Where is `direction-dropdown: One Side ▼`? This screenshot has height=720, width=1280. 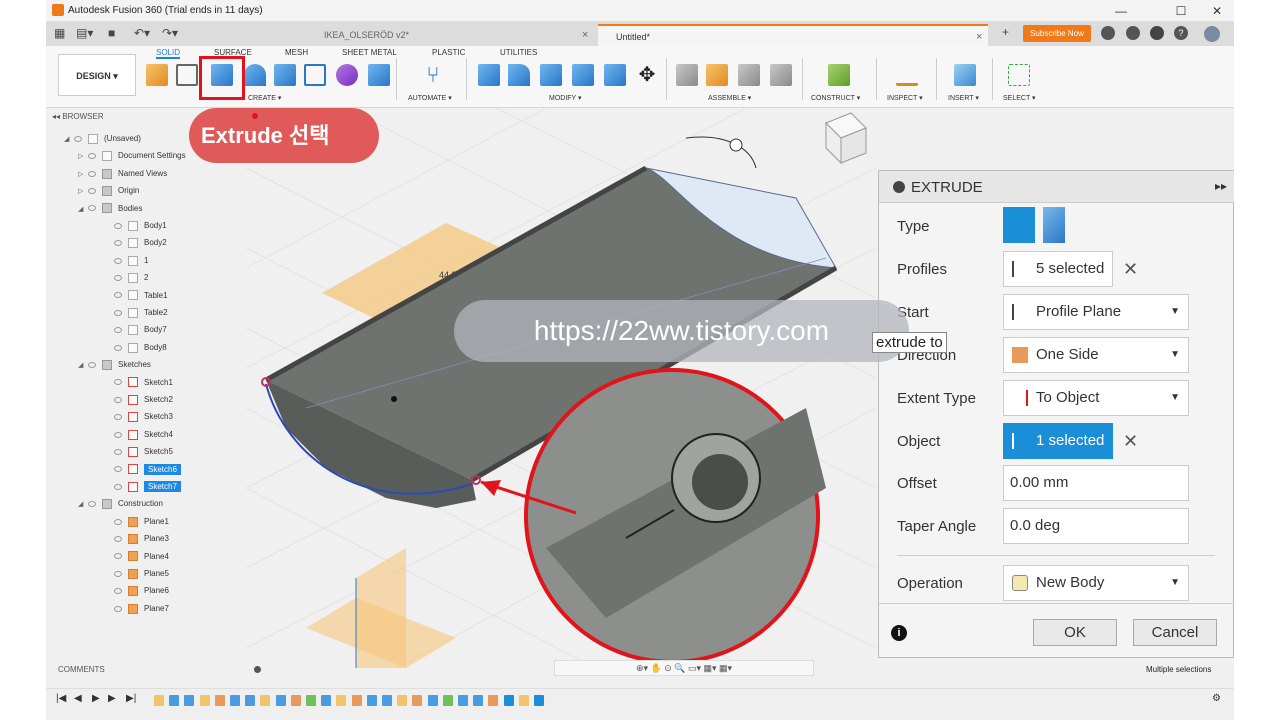
direction-dropdown: One Side ▼ is located at coordinates (1096, 355).